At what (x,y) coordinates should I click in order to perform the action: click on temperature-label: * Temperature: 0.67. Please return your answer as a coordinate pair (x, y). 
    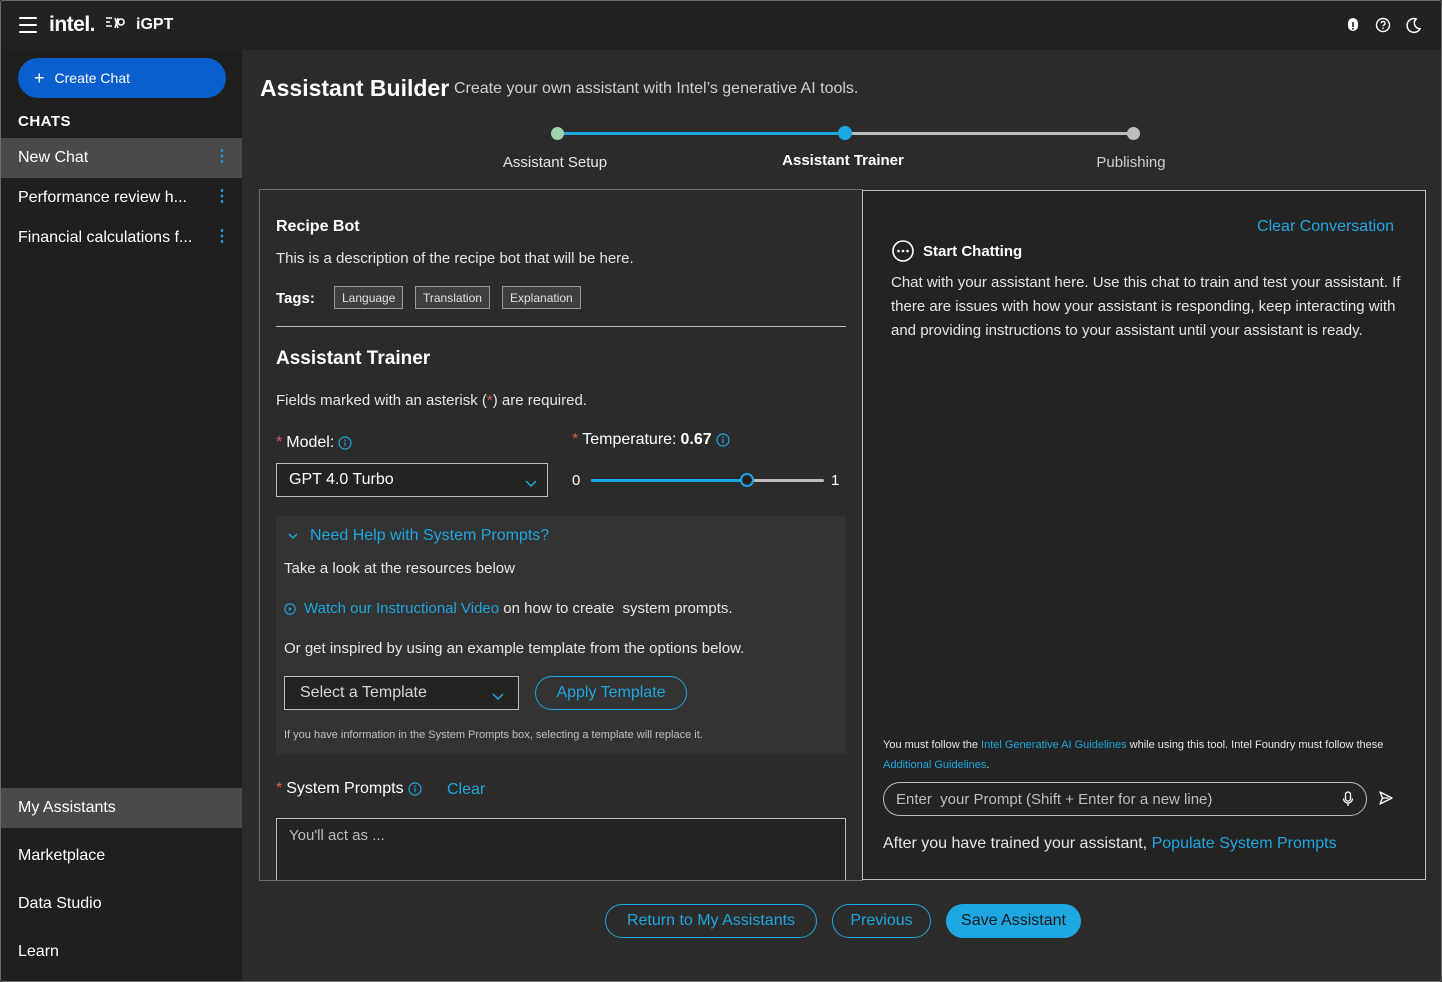
    Looking at the image, I should click on (651, 440).